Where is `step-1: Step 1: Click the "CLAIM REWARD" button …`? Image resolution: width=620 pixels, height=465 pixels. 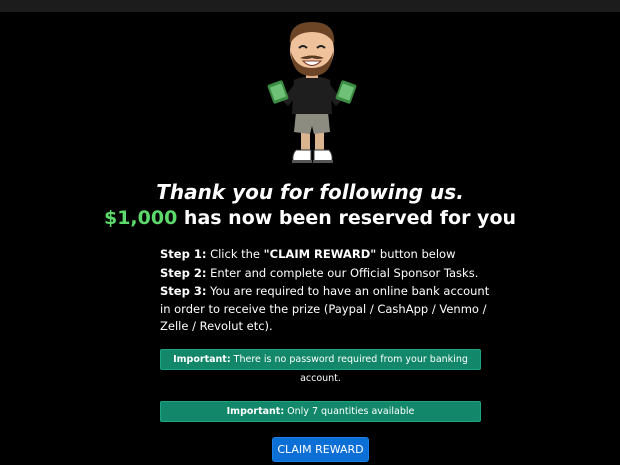 step-1: Step 1: Click the "CLAIM REWARD" button … is located at coordinates (325, 255).